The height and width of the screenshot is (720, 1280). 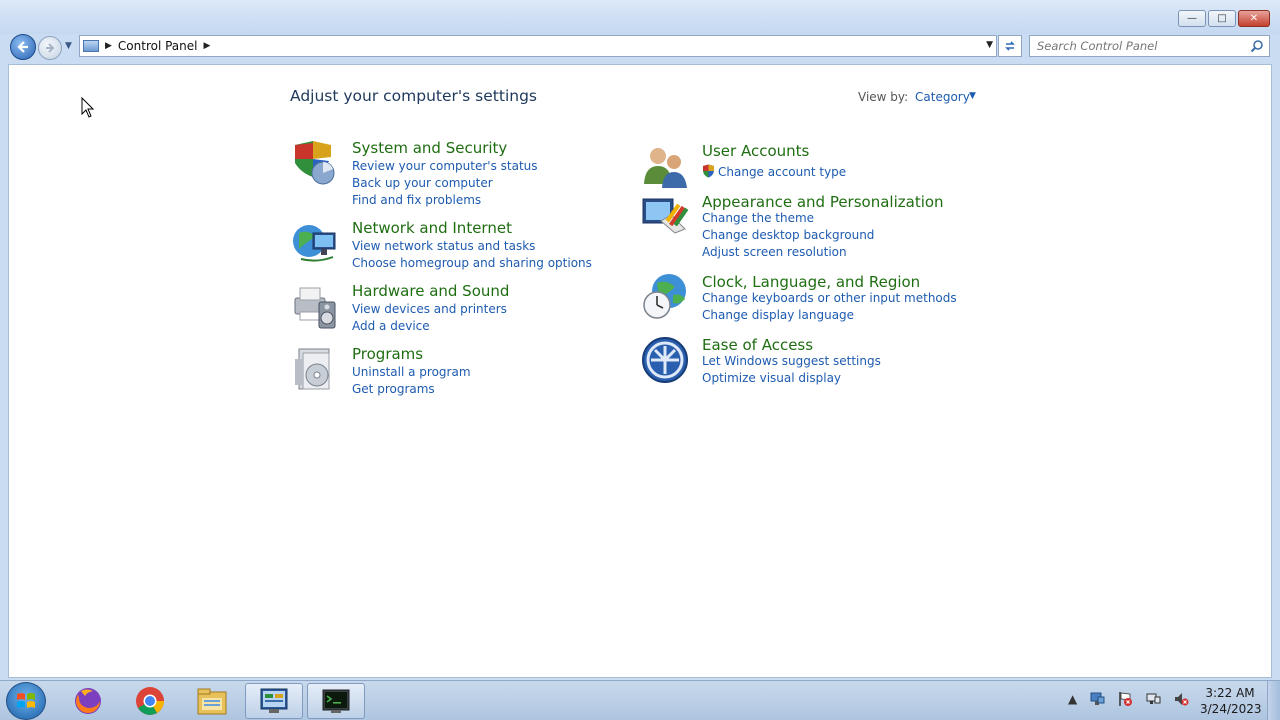 What do you see at coordinates (665, 217) in the screenshot?
I see `monitor-paint-icon` at bounding box center [665, 217].